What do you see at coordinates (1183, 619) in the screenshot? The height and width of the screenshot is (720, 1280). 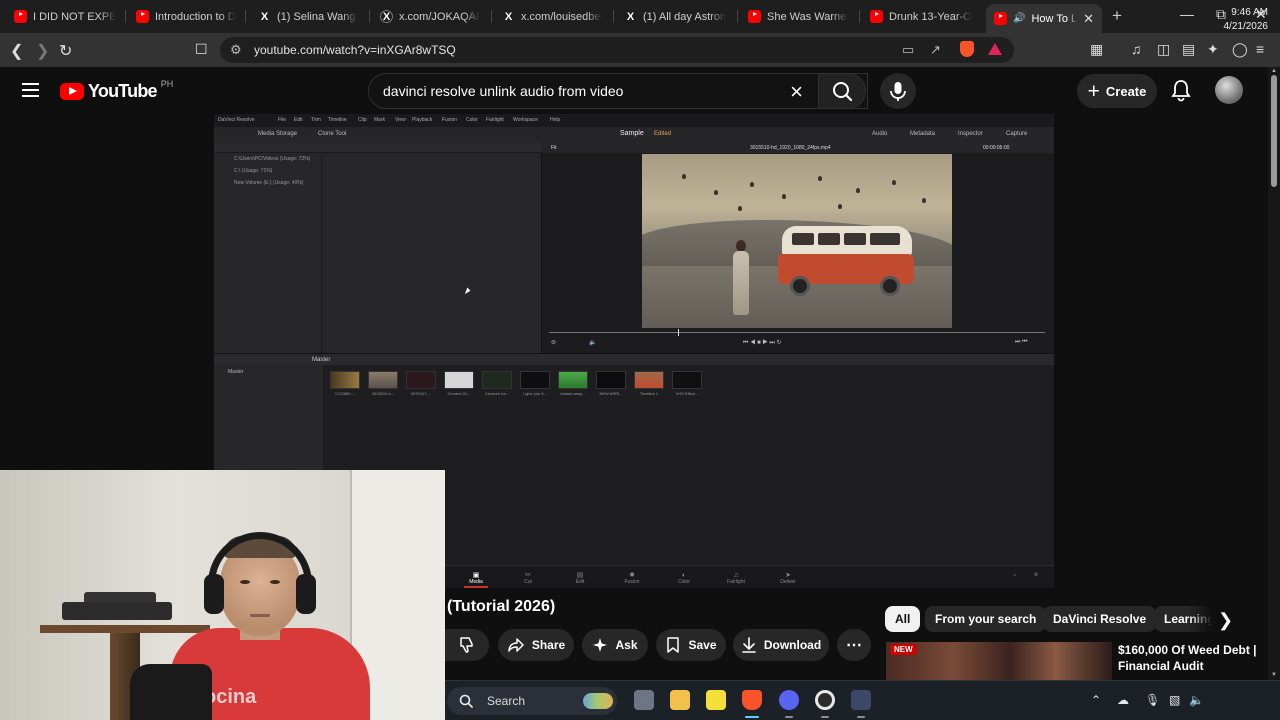 I see `chip-learning: Learning` at bounding box center [1183, 619].